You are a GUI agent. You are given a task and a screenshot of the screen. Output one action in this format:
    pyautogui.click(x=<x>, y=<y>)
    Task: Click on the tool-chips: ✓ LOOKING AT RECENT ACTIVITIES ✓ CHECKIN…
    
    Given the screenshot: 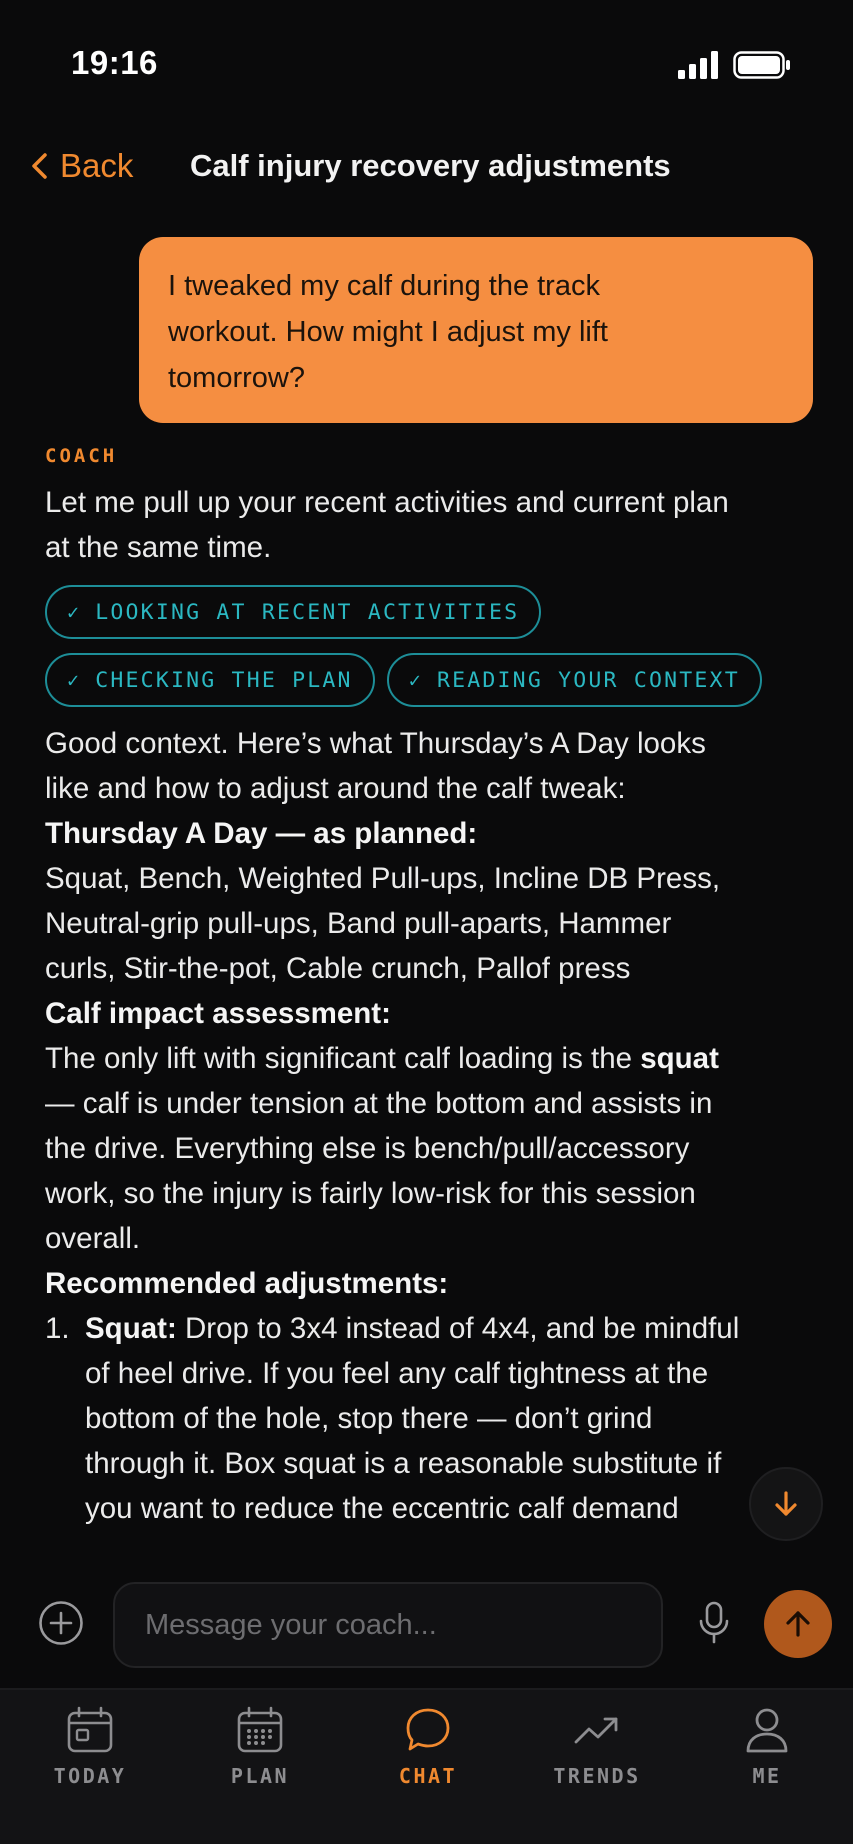 What is the action you would take?
    pyautogui.click(x=425, y=646)
    